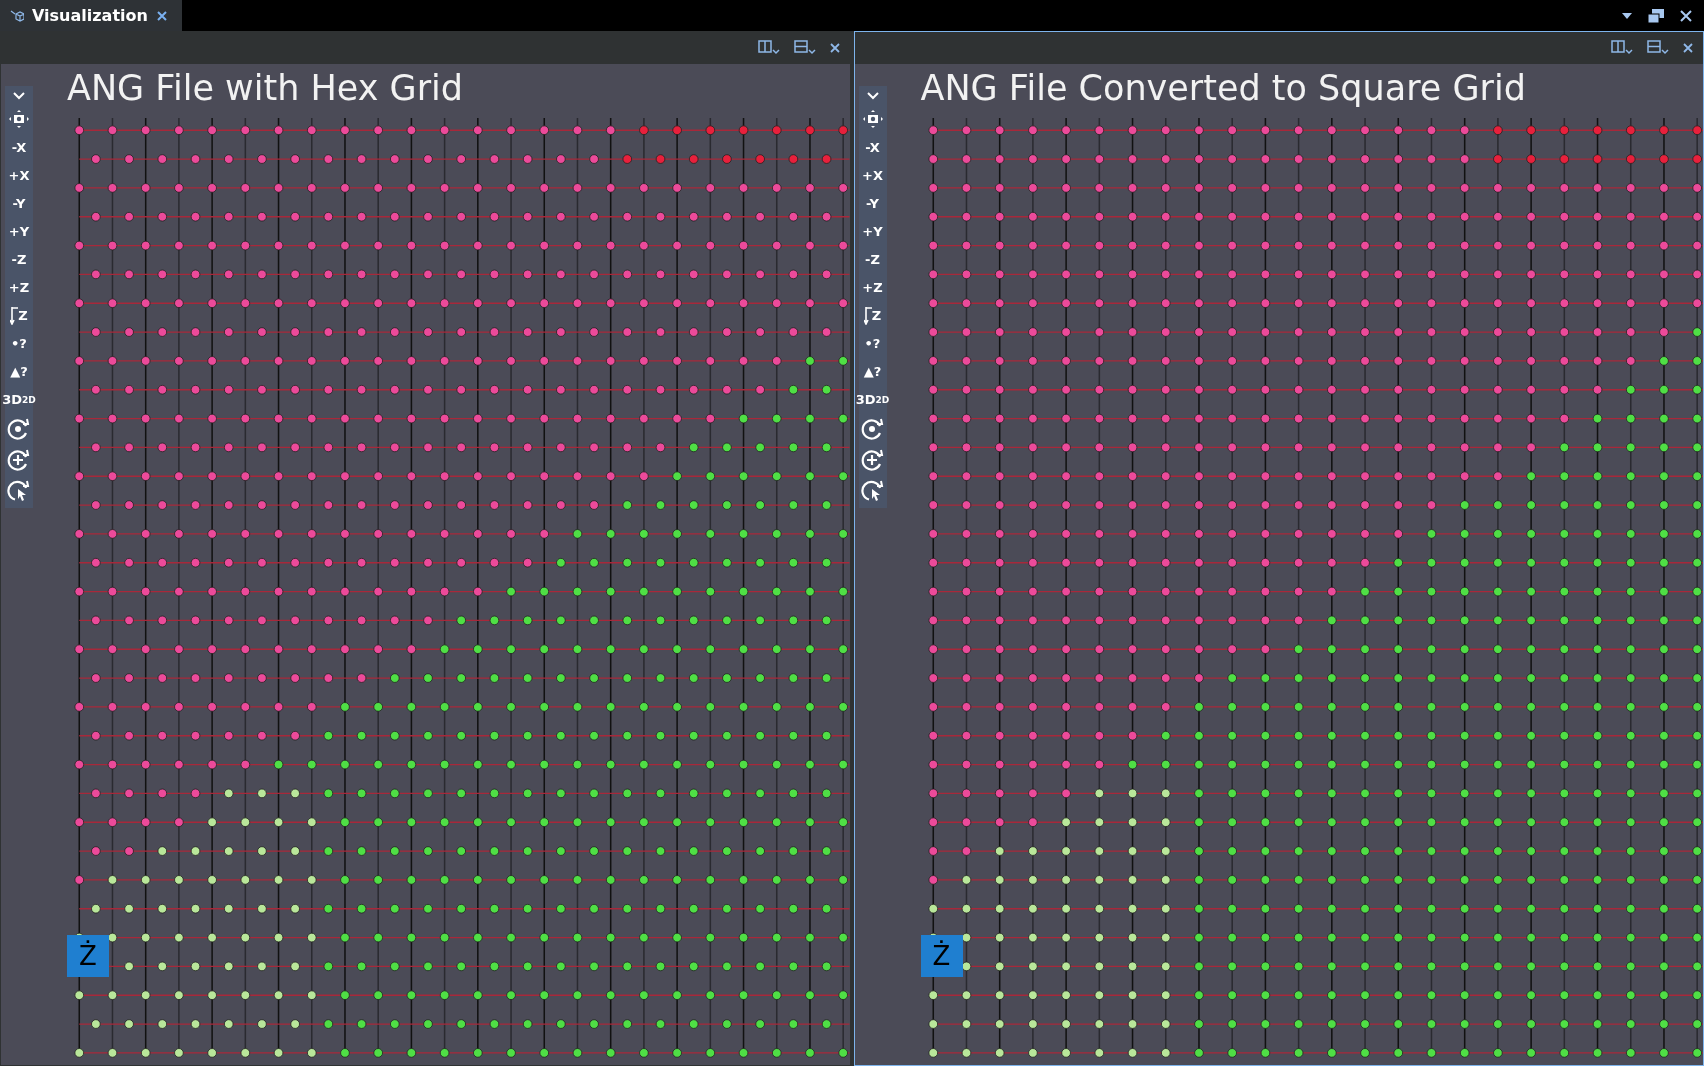 Image resolution: width=1704 pixels, height=1066 pixels. What do you see at coordinates (91, 15) in the screenshot?
I see `visualization-tab: Visualization` at bounding box center [91, 15].